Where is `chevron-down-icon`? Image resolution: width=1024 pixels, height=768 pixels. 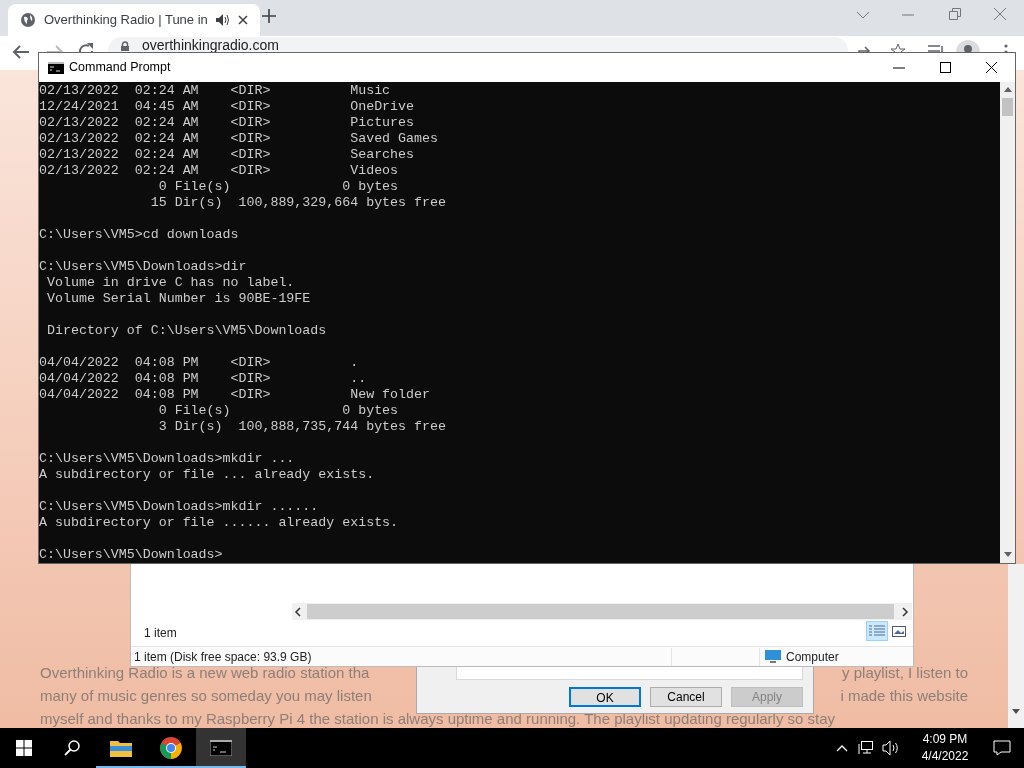
chevron-down-icon is located at coordinates (863, 15).